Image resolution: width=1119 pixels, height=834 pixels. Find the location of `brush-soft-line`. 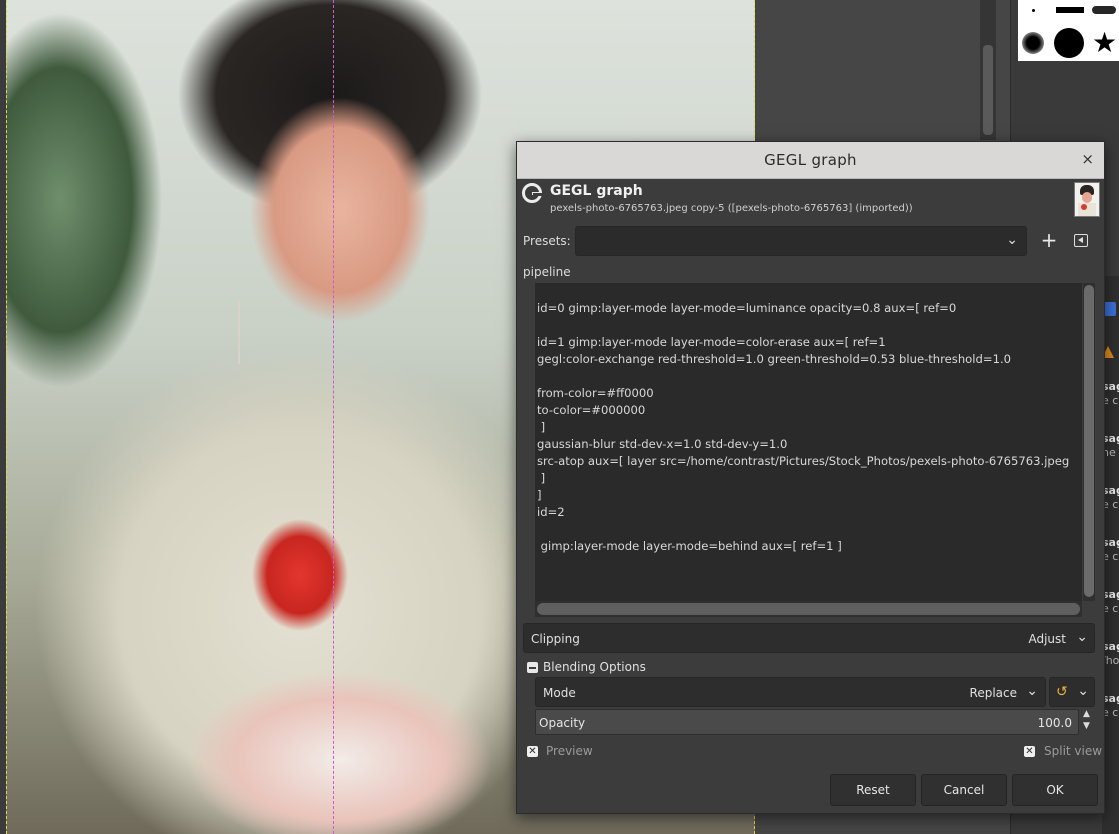

brush-soft-line is located at coordinates (1104, 10).